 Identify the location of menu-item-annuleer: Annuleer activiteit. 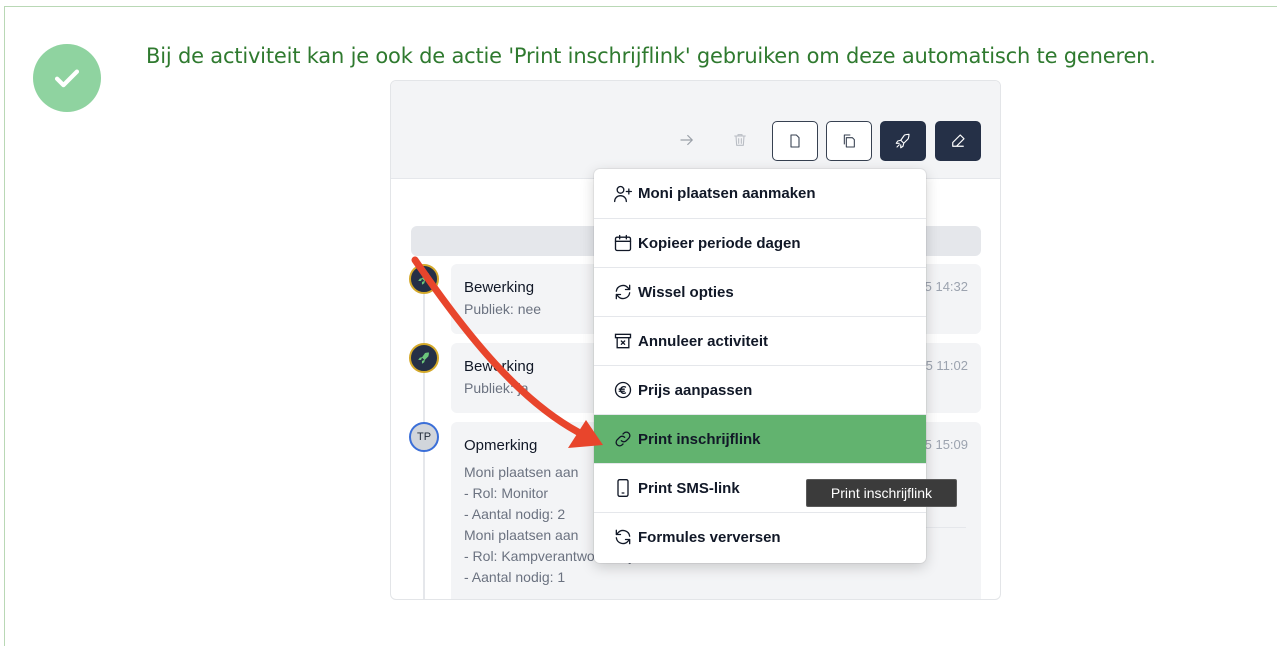
(760, 340).